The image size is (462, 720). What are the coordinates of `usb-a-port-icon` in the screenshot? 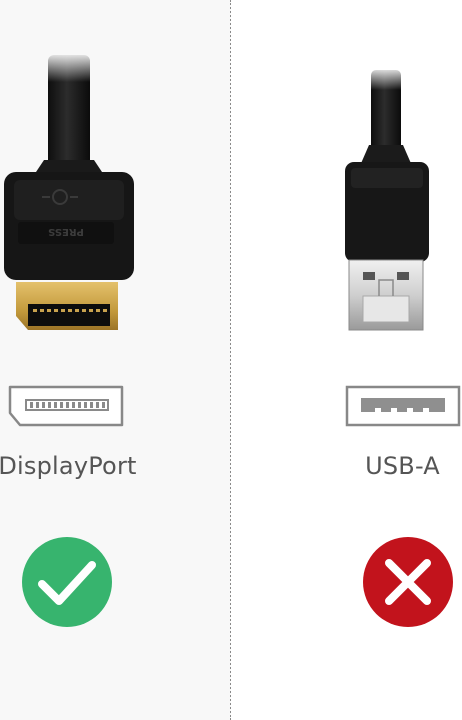 It's located at (403, 406).